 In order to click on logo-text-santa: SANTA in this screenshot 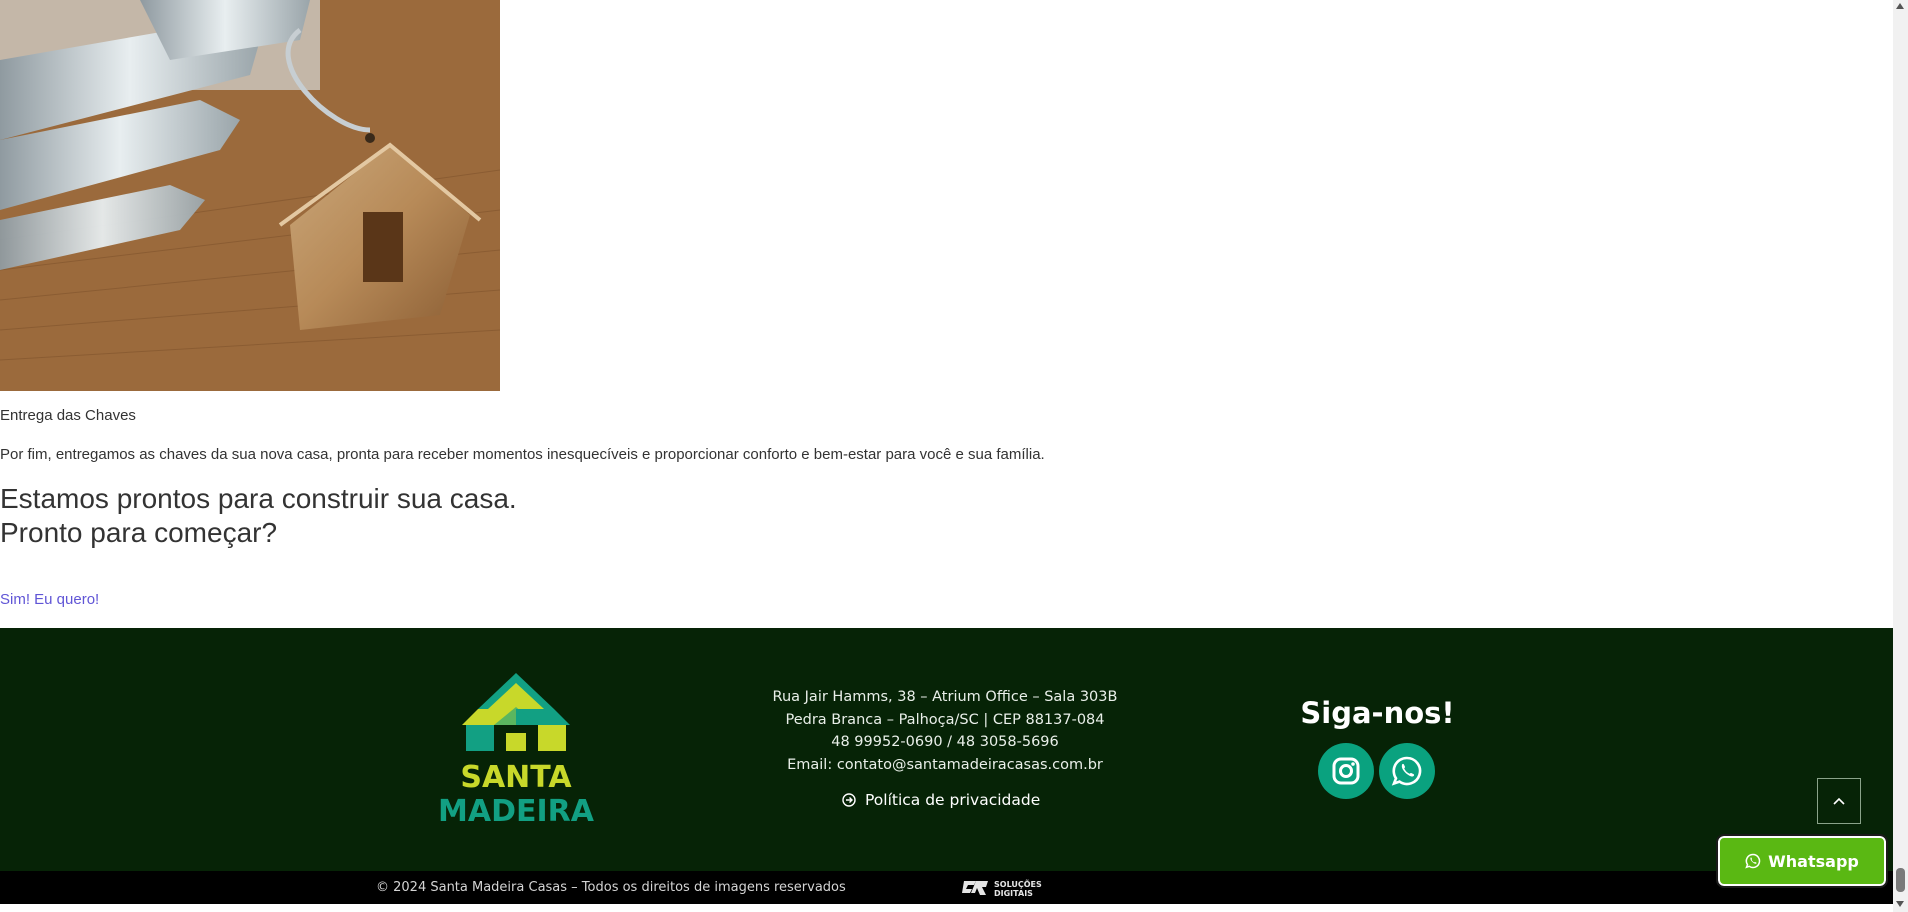, I will do `click(516, 777)`.